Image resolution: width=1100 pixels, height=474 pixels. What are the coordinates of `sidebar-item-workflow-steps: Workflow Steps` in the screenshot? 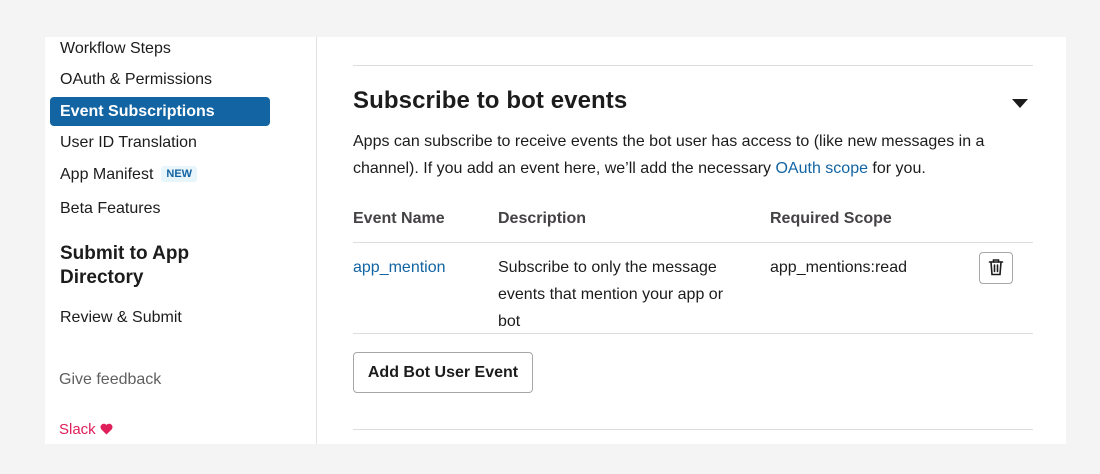 It's located at (160, 48).